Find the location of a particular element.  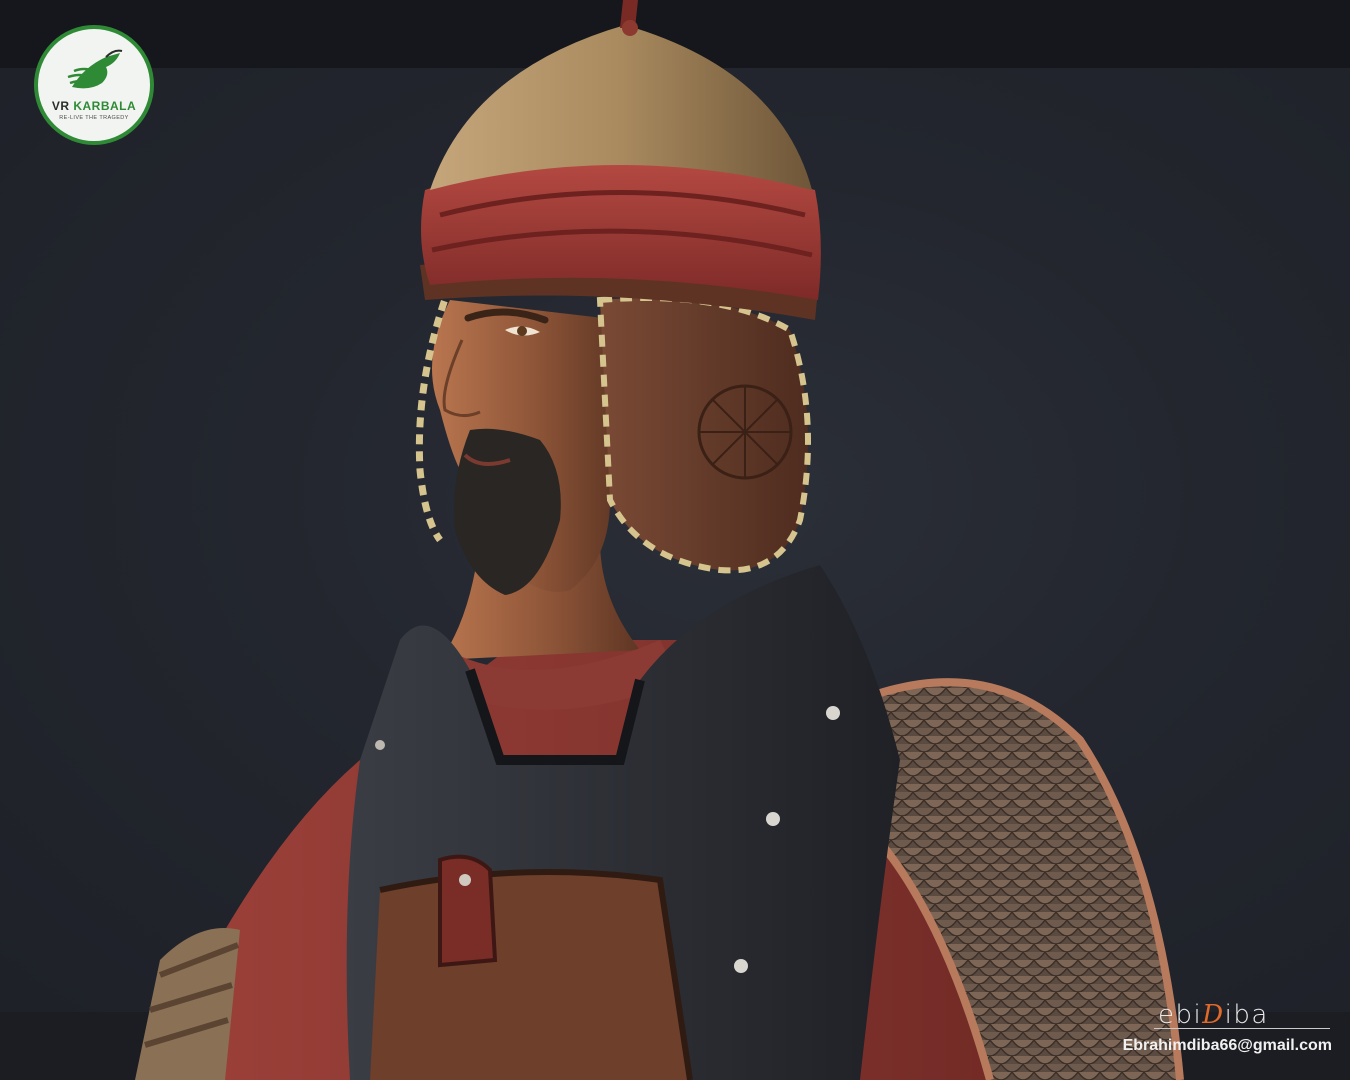

horseman-icon is located at coordinates (95, 69).